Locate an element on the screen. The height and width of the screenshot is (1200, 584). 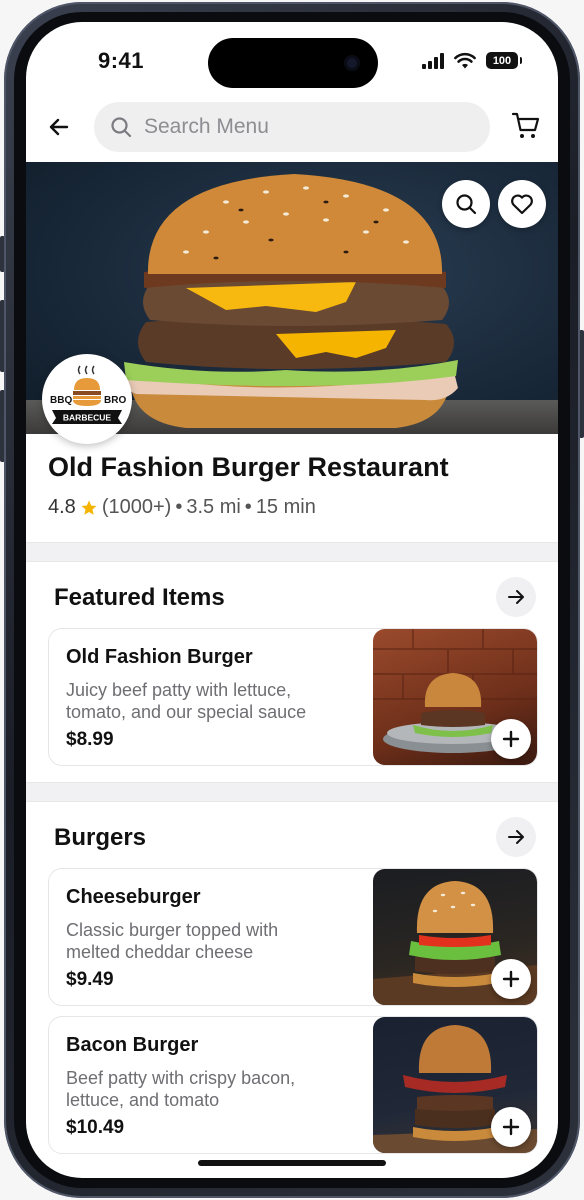
section-title-featured: Featured Items is located at coordinates (139, 597).